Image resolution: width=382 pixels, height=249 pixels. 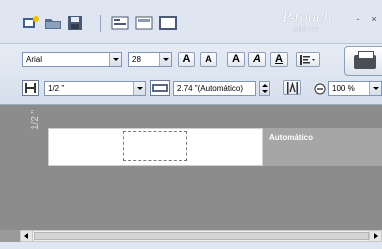 What do you see at coordinates (291, 137) in the screenshot?
I see `auto-length-label: Automático` at bounding box center [291, 137].